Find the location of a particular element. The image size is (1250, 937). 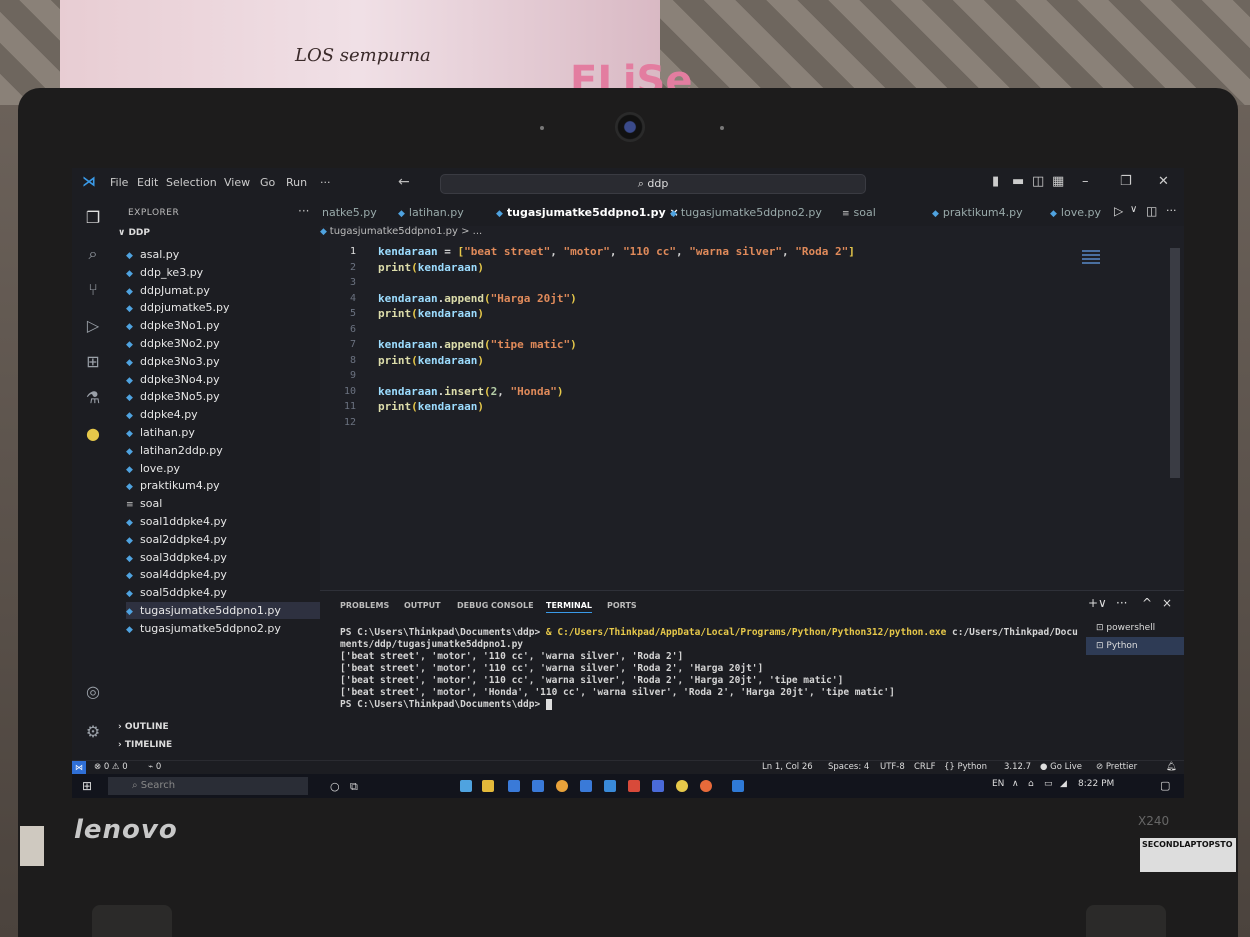

folder-root: ∨ DDP is located at coordinates (134, 233).